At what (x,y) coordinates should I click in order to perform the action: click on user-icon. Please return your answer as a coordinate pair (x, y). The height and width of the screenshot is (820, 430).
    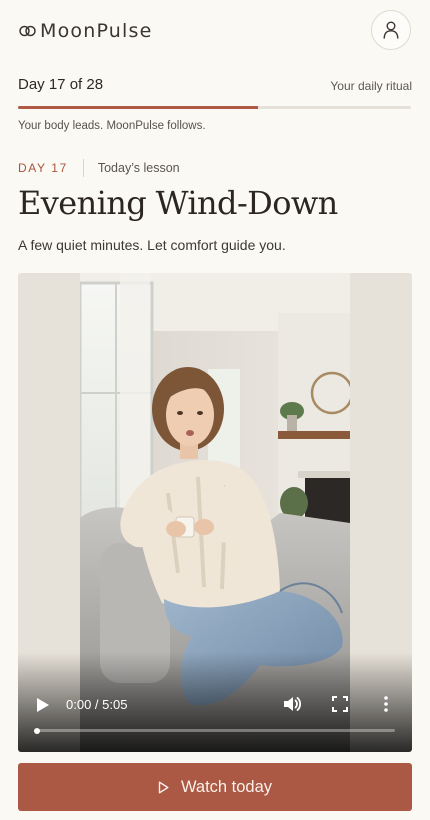
    Looking at the image, I should click on (391, 30).